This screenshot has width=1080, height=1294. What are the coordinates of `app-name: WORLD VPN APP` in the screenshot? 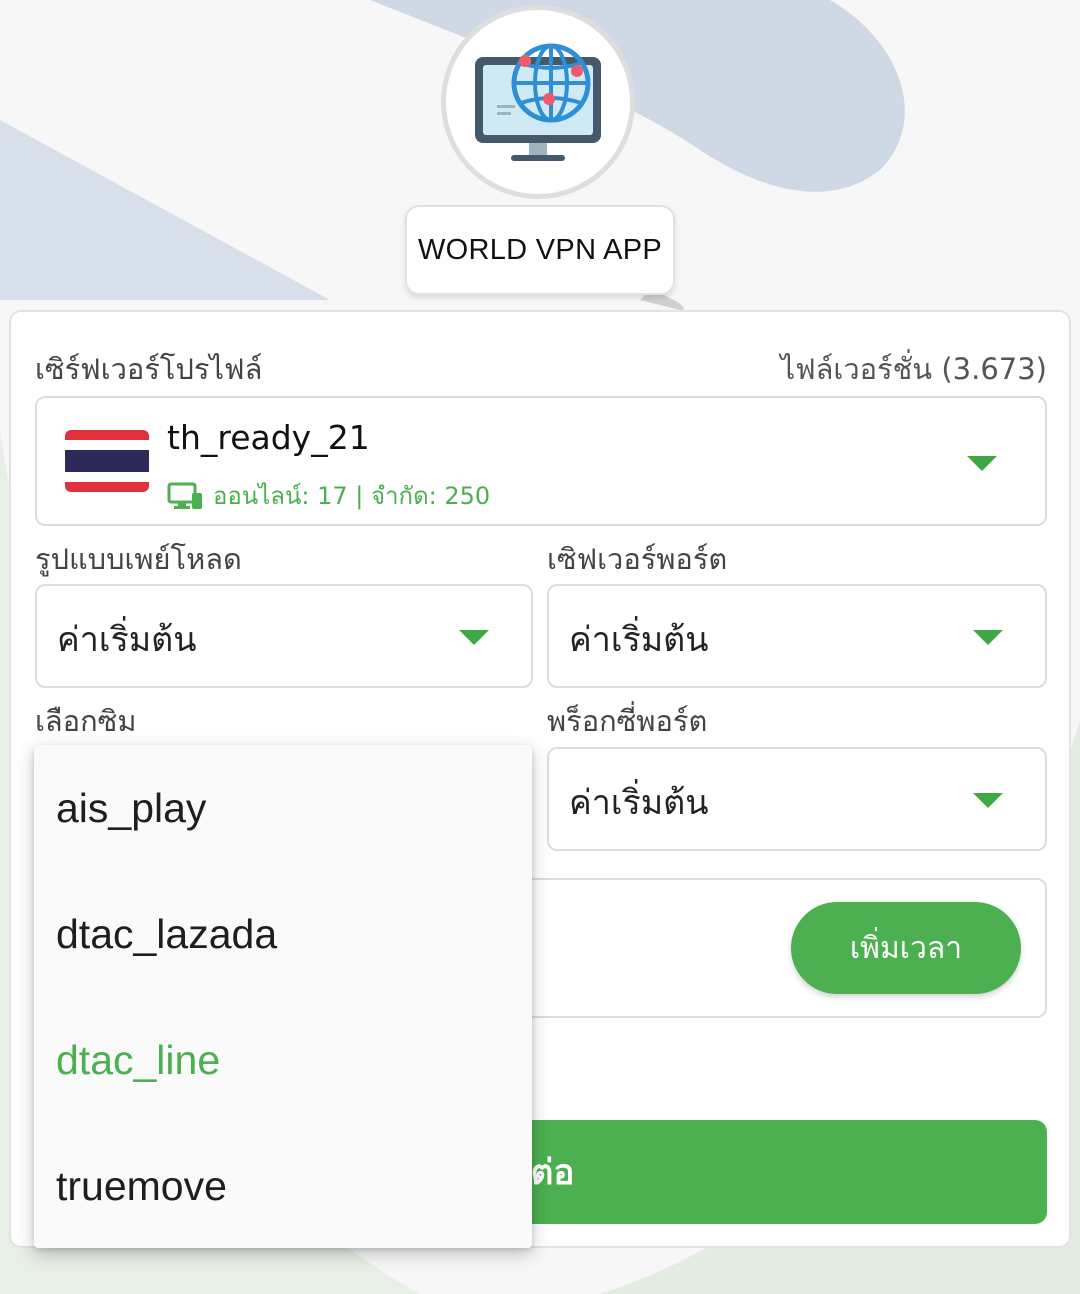 It's located at (540, 250).